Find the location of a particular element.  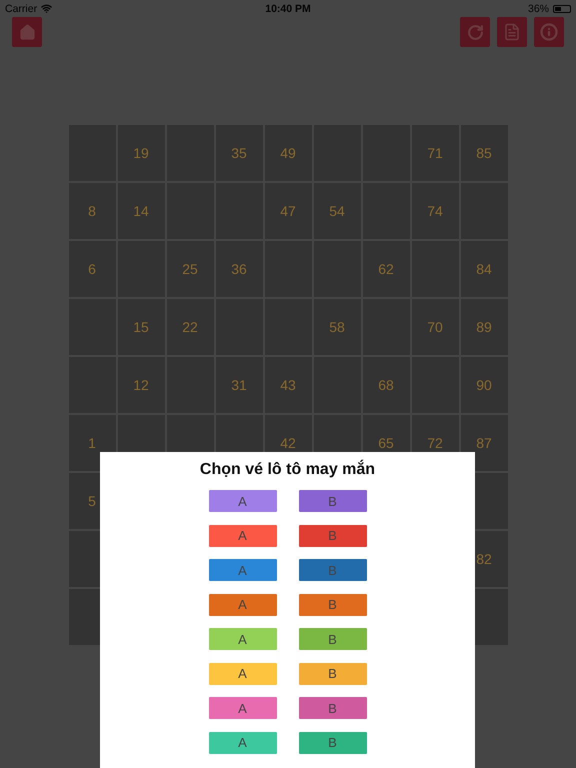

board-cell: 89 is located at coordinates (484, 327).